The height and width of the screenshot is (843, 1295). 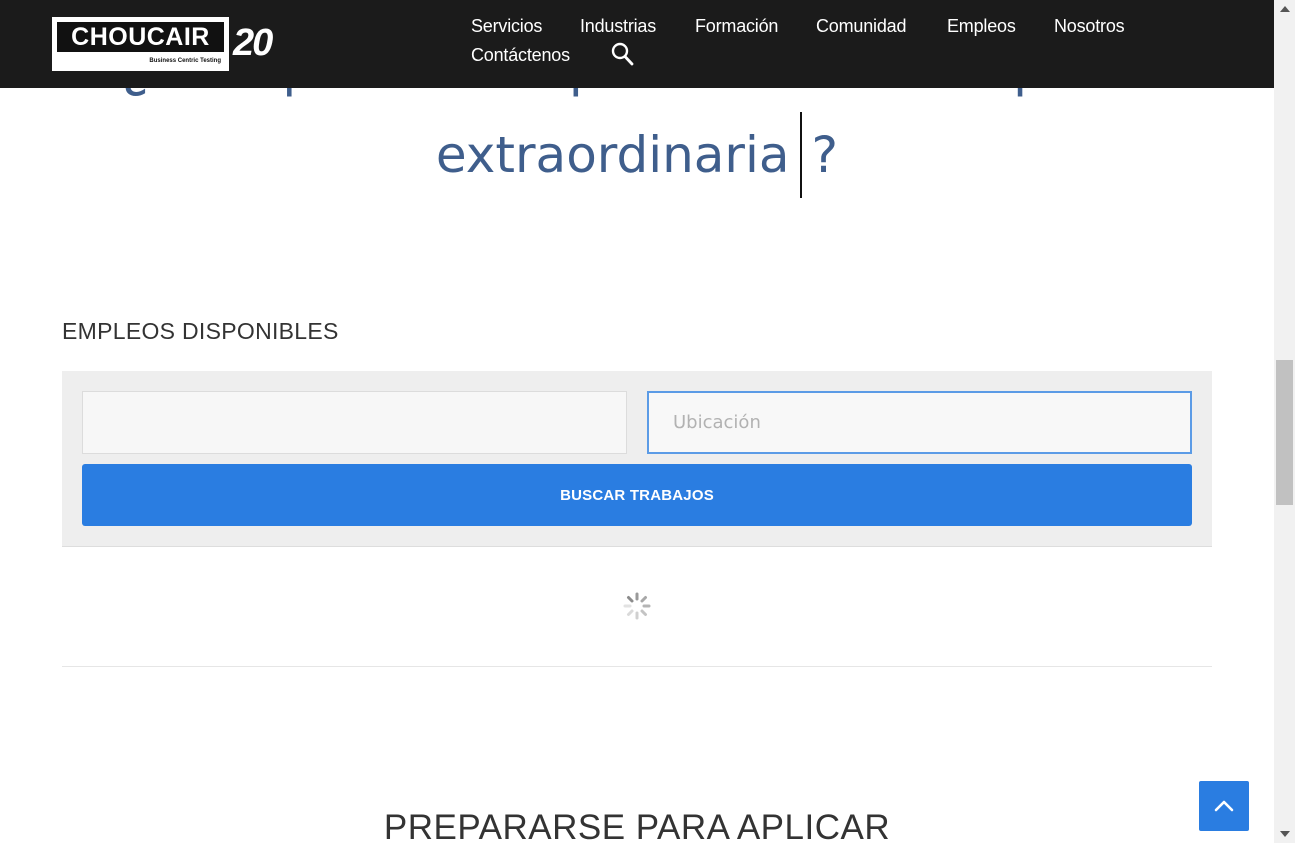 I want to click on nav-item-servicios: Servicios, so click(x=506, y=26).